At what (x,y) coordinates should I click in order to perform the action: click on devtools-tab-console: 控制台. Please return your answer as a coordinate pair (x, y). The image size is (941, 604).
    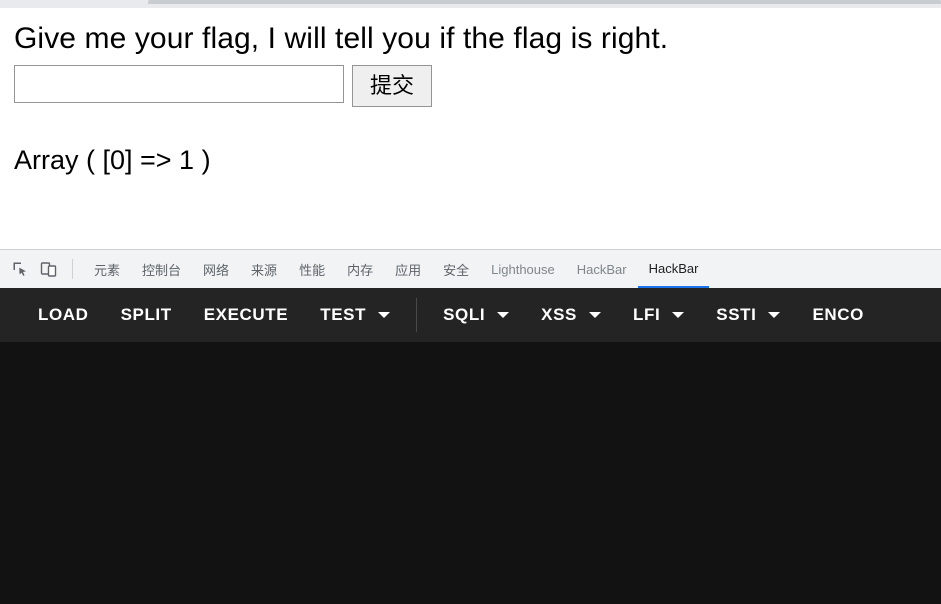
    Looking at the image, I should click on (161, 269).